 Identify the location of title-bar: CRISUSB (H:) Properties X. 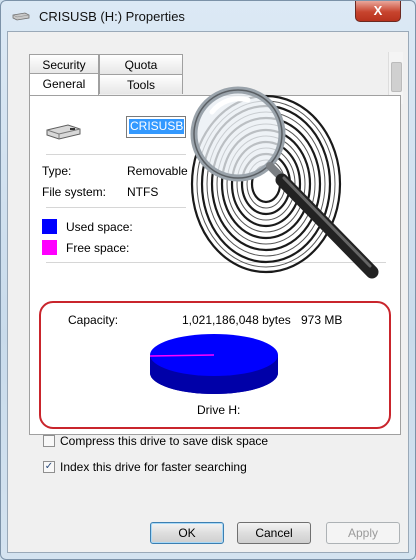
(208, 16).